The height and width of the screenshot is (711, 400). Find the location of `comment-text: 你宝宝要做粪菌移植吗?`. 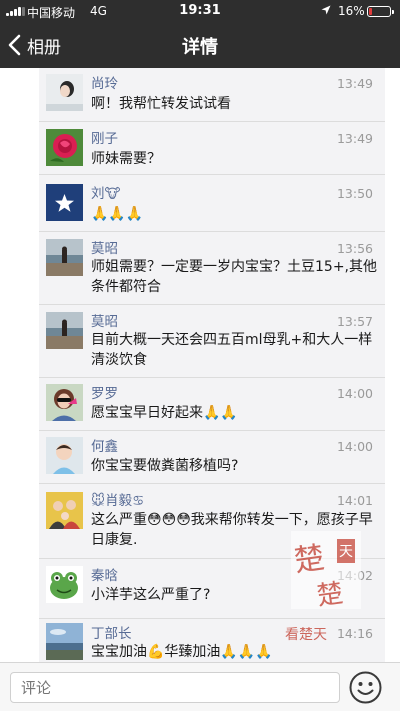

comment-text: 你宝宝要做粪菌移植吗? is located at coordinates (165, 466).